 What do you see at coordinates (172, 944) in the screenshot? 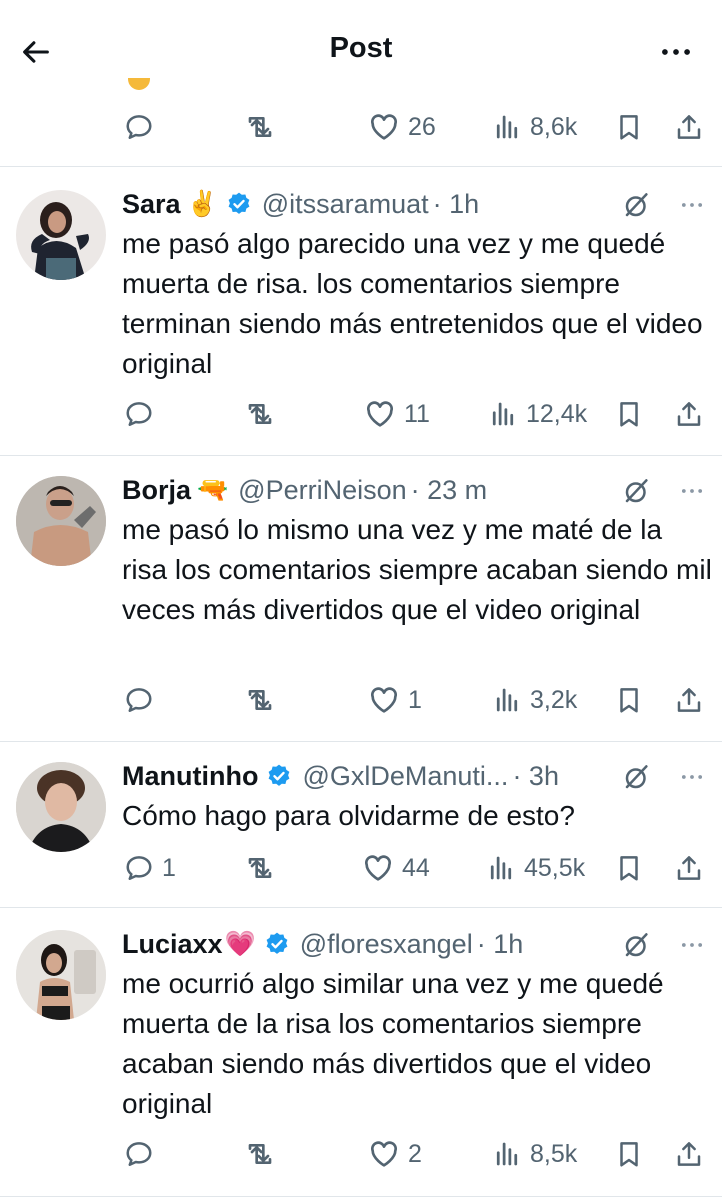
I see `display-name: Luciaxx` at bounding box center [172, 944].